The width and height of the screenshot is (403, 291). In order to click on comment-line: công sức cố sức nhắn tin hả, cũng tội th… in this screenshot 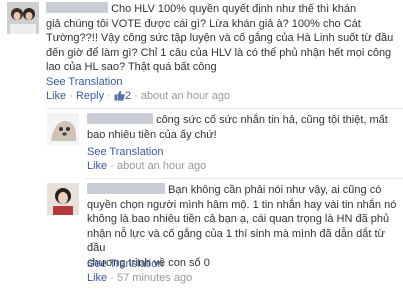, I will do `click(272, 120)`.